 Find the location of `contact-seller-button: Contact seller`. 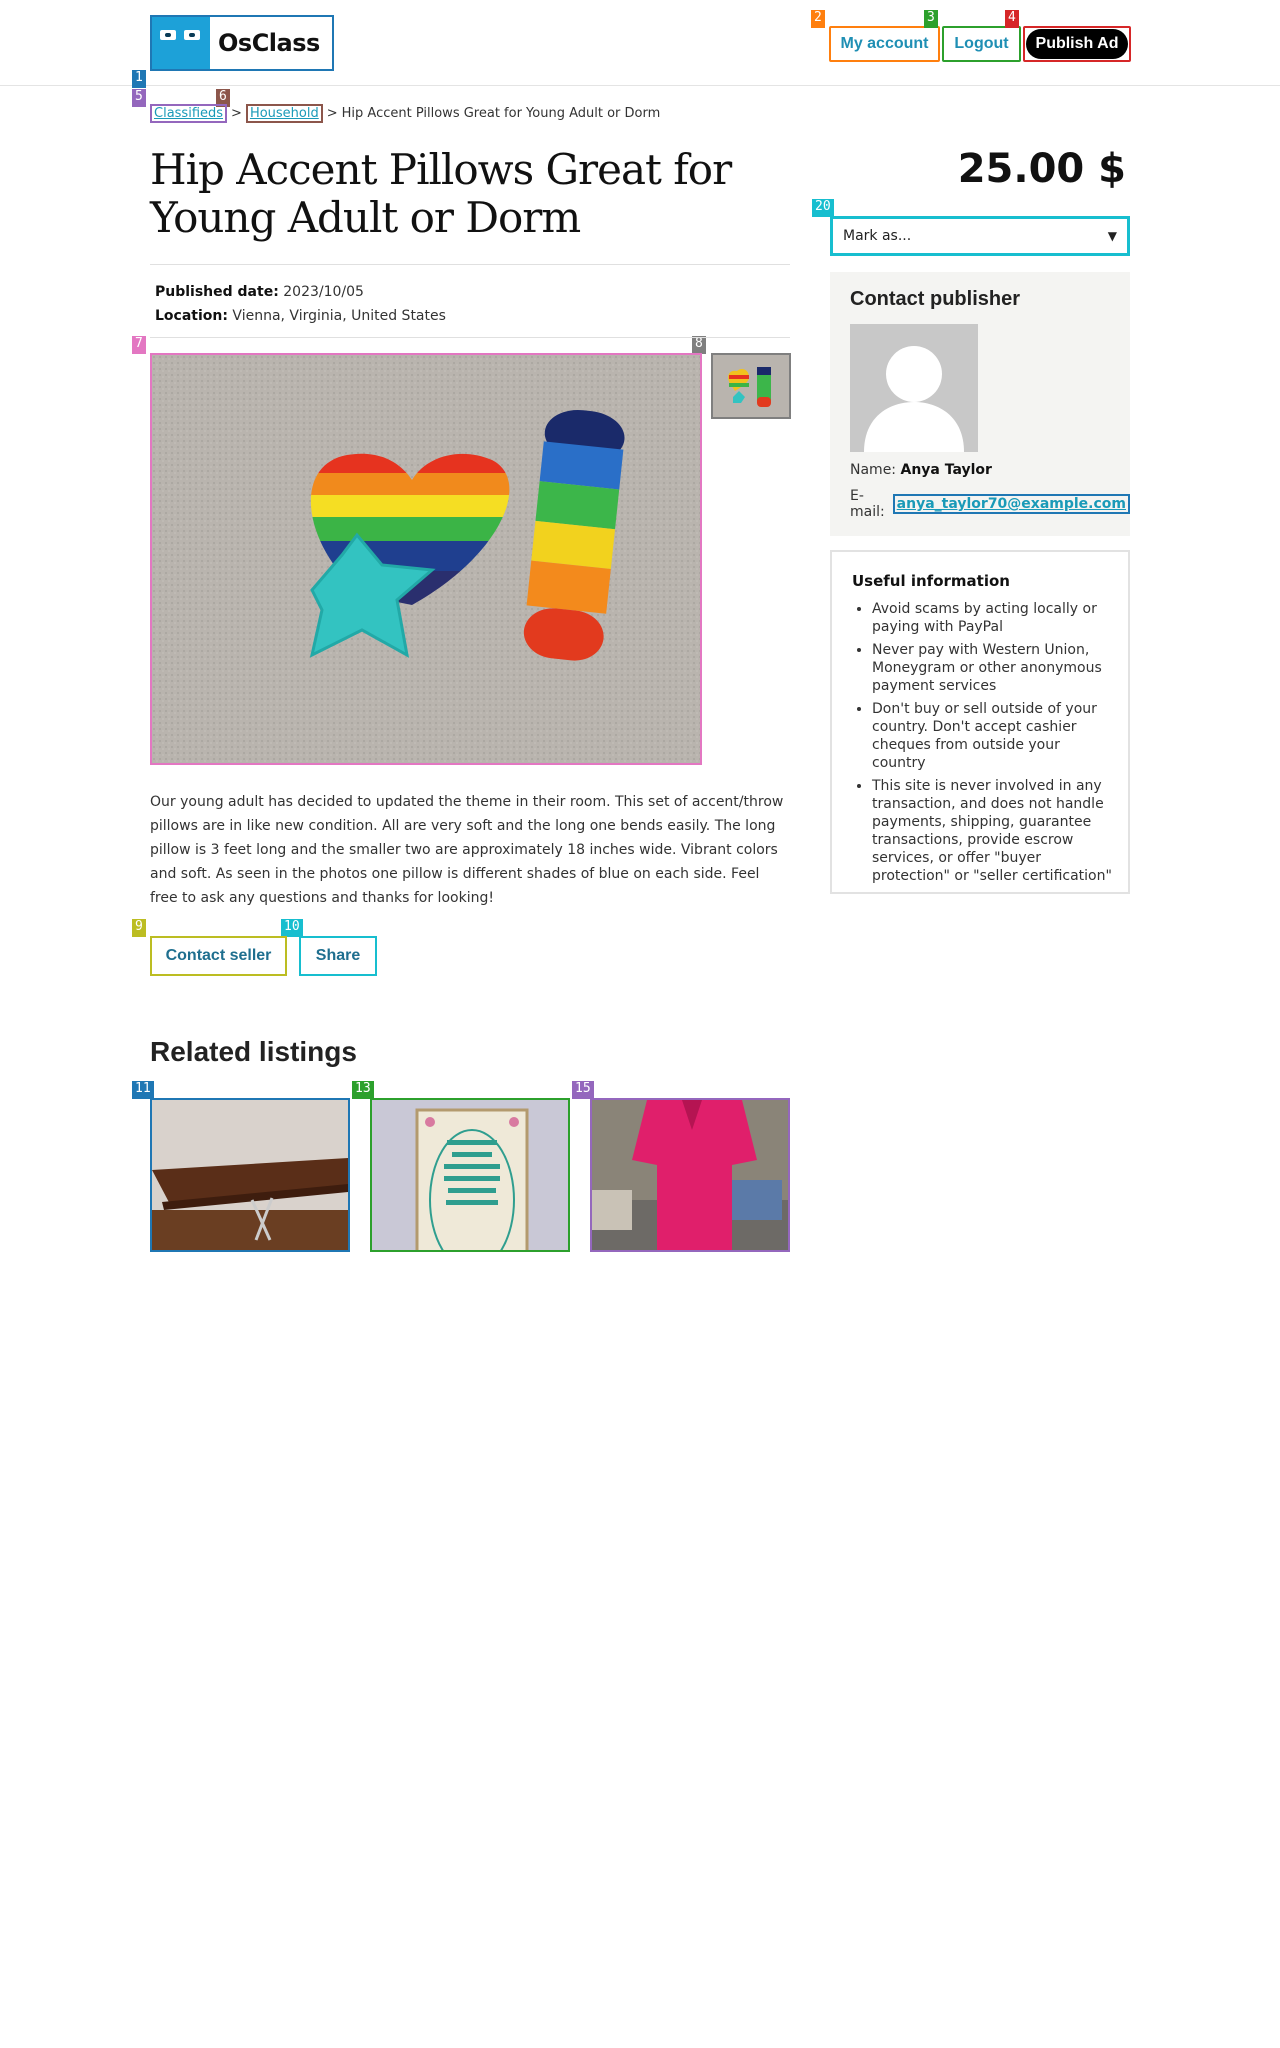

contact-seller-button: Contact seller is located at coordinates (218, 956).